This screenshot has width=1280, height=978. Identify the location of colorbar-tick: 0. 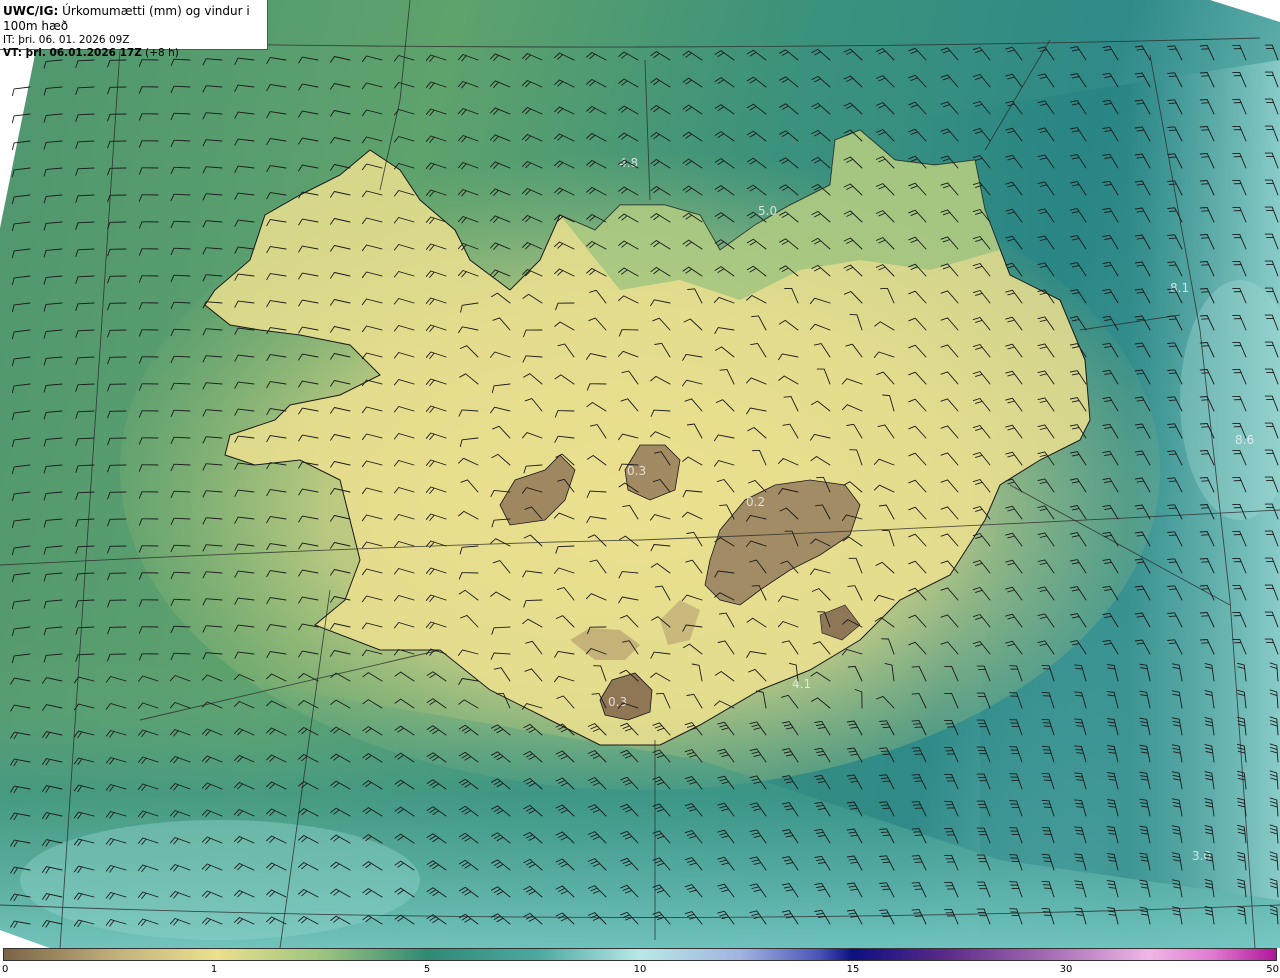
(5, 969).